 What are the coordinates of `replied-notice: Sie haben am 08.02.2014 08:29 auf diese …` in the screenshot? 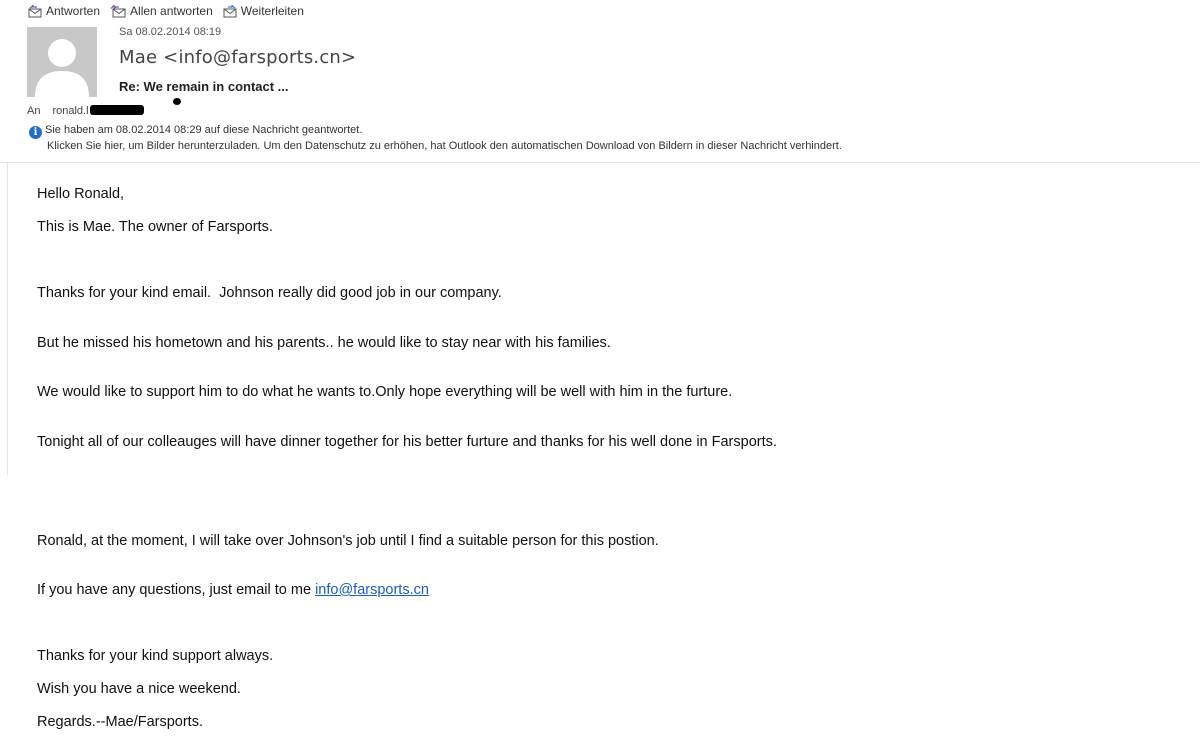 It's located at (204, 130).